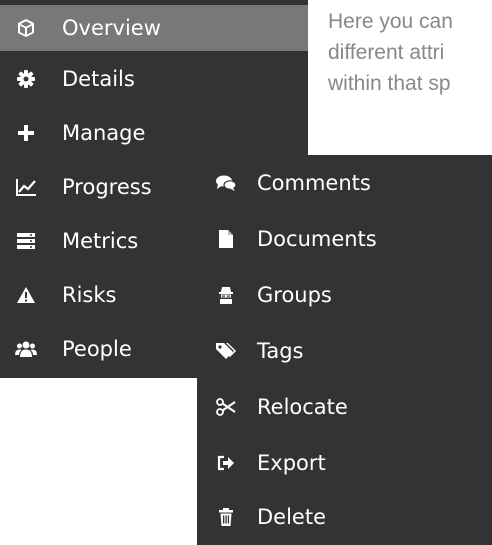  I want to click on menu-item-label: People, so click(97, 349).